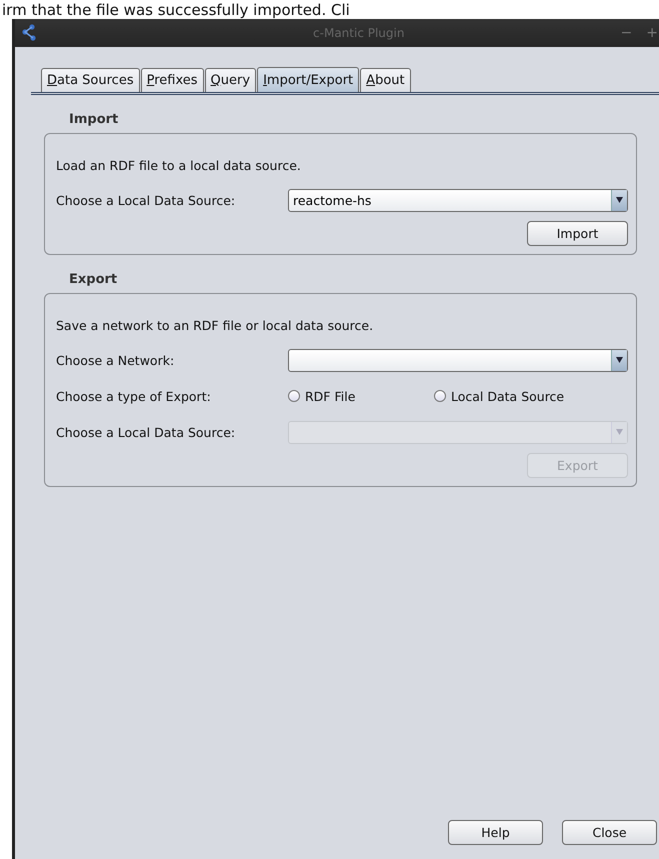 This screenshot has width=659, height=859. What do you see at coordinates (308, 79) in the screenshot?
I see `tab: Import/Export` at bounding box center [308, 79].